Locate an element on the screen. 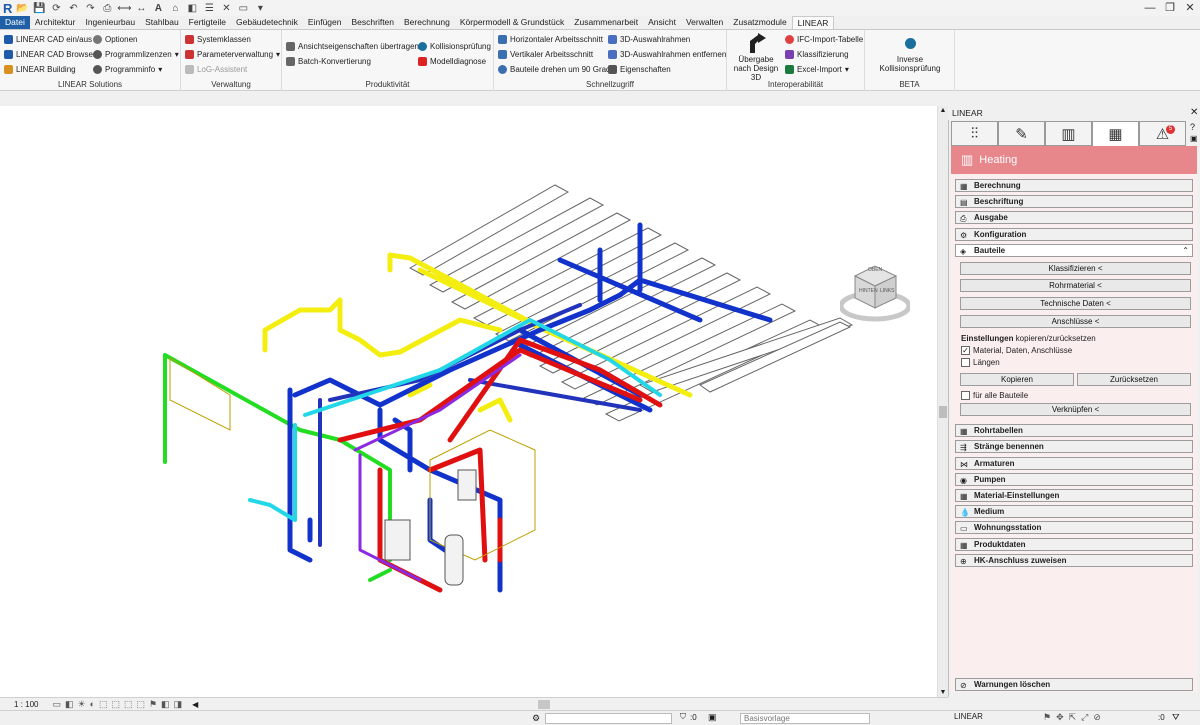  section-konfiguration: ⚙ Konfiguration is located at coordinates (1074, 234).